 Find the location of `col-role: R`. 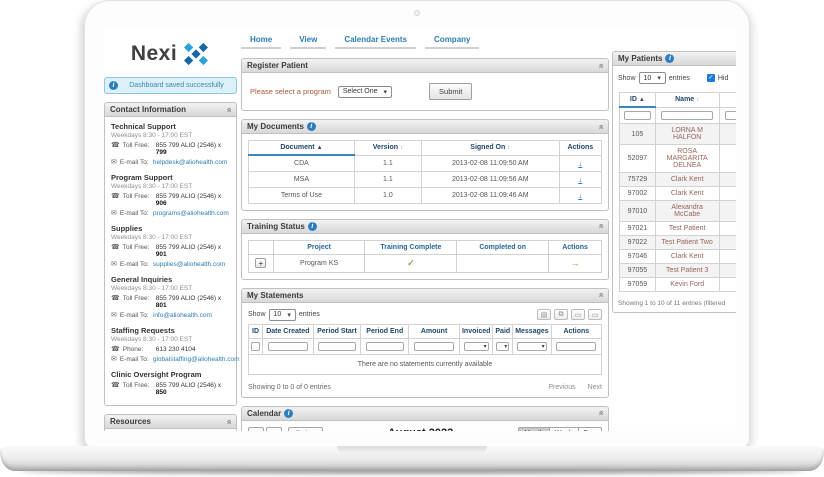

col-role: R is located at coordinates (727, 100).